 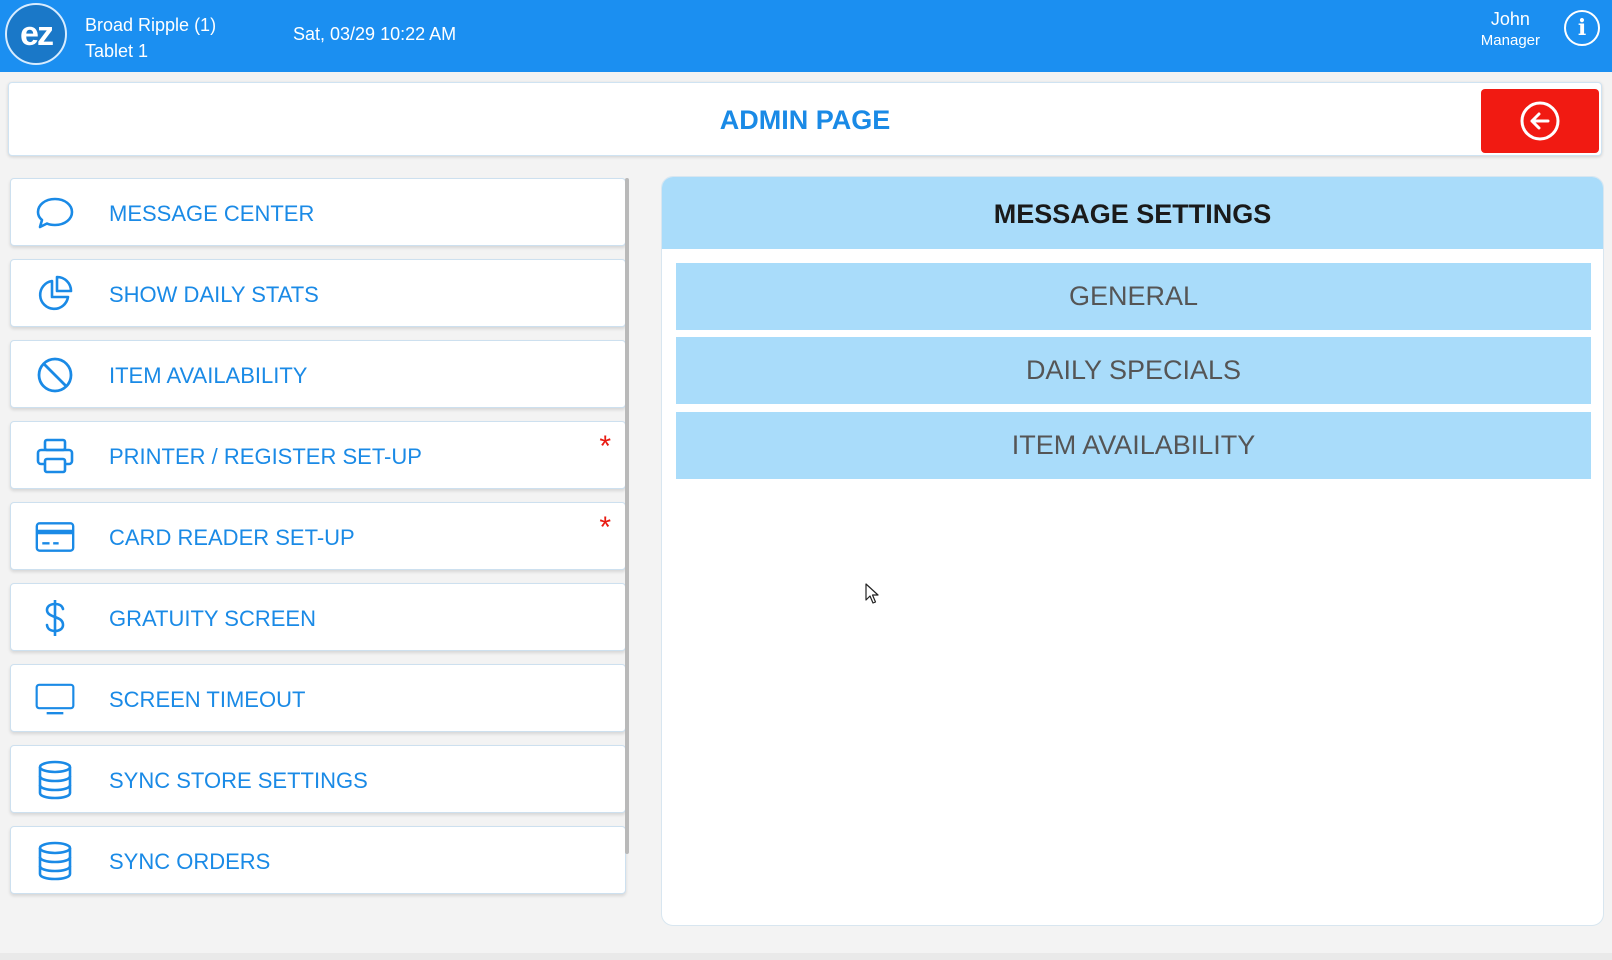 What do you see at coordinates (627, 516) in the screenshot?
I see `menu-scrollbar` at bounding box center [627, 516].